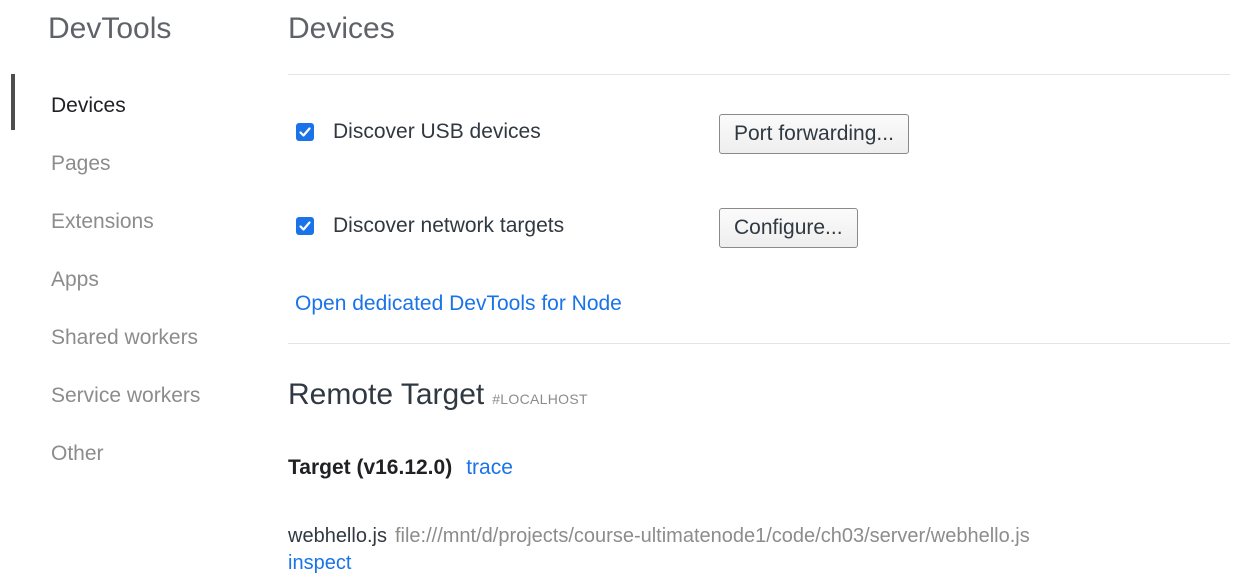 The width and height of the screenshot is (1233, 582). What do you see at coordinates (125, 227) in the screenshot?
I see `sidebar-item-extensions: Extensions` at bounding box center [125, 227].